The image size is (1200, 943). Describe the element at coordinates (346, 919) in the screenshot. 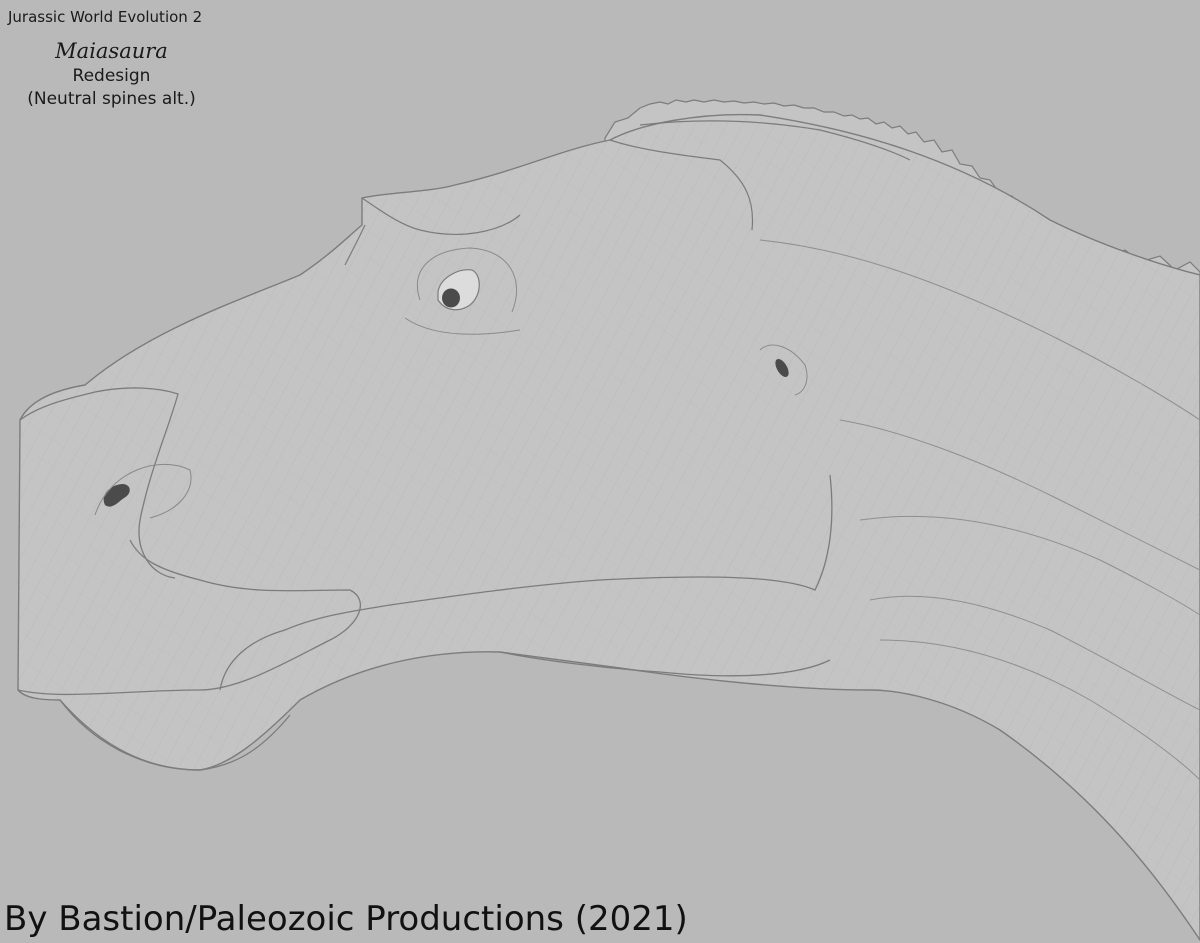

I see `artist-credit: By Bastion/Paleozoic Productions (2021)` at that location.